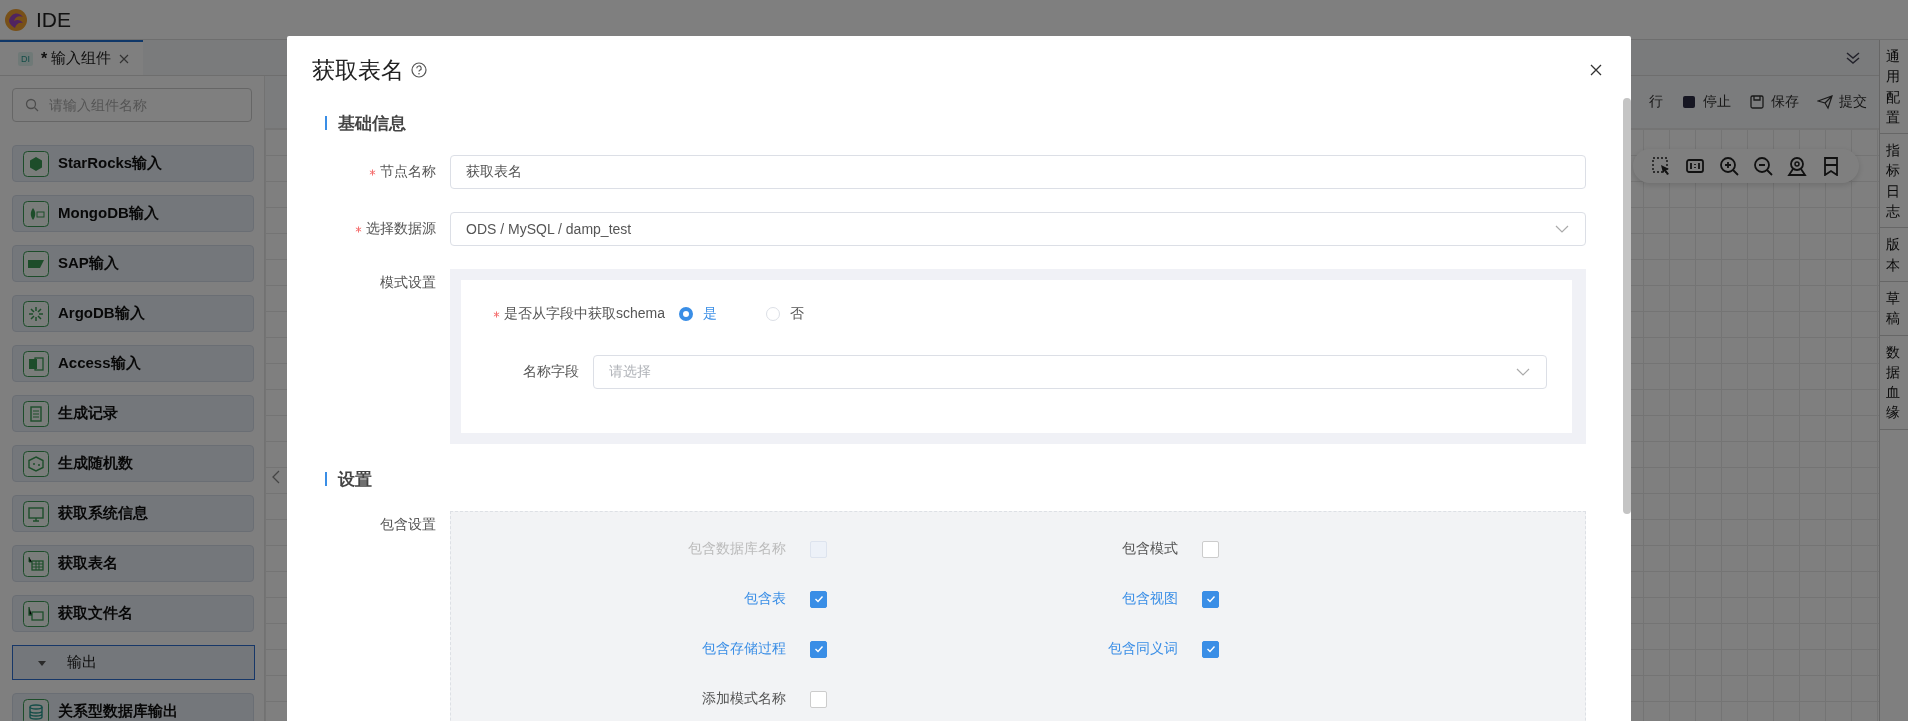  I want to click on component-item: 获取系统信息, so click(133, 513).